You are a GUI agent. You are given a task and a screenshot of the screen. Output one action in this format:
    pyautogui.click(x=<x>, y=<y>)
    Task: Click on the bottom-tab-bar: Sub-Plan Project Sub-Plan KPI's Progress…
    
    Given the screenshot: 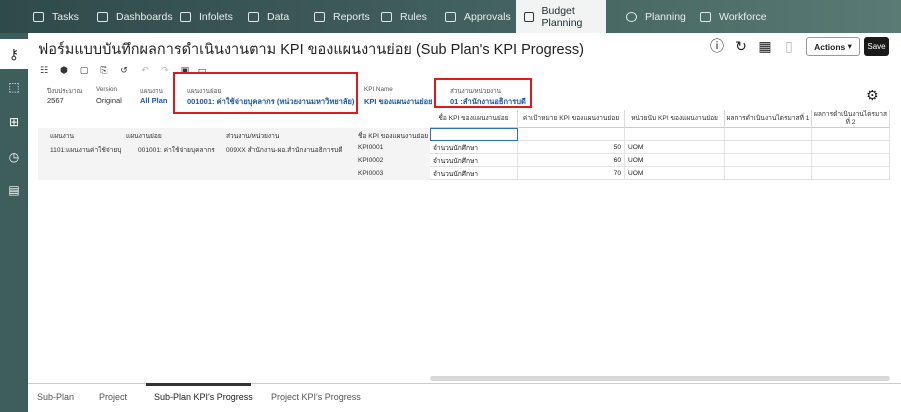 What is the action you would take?
    pyautogui.click(x=464, y=397)
    